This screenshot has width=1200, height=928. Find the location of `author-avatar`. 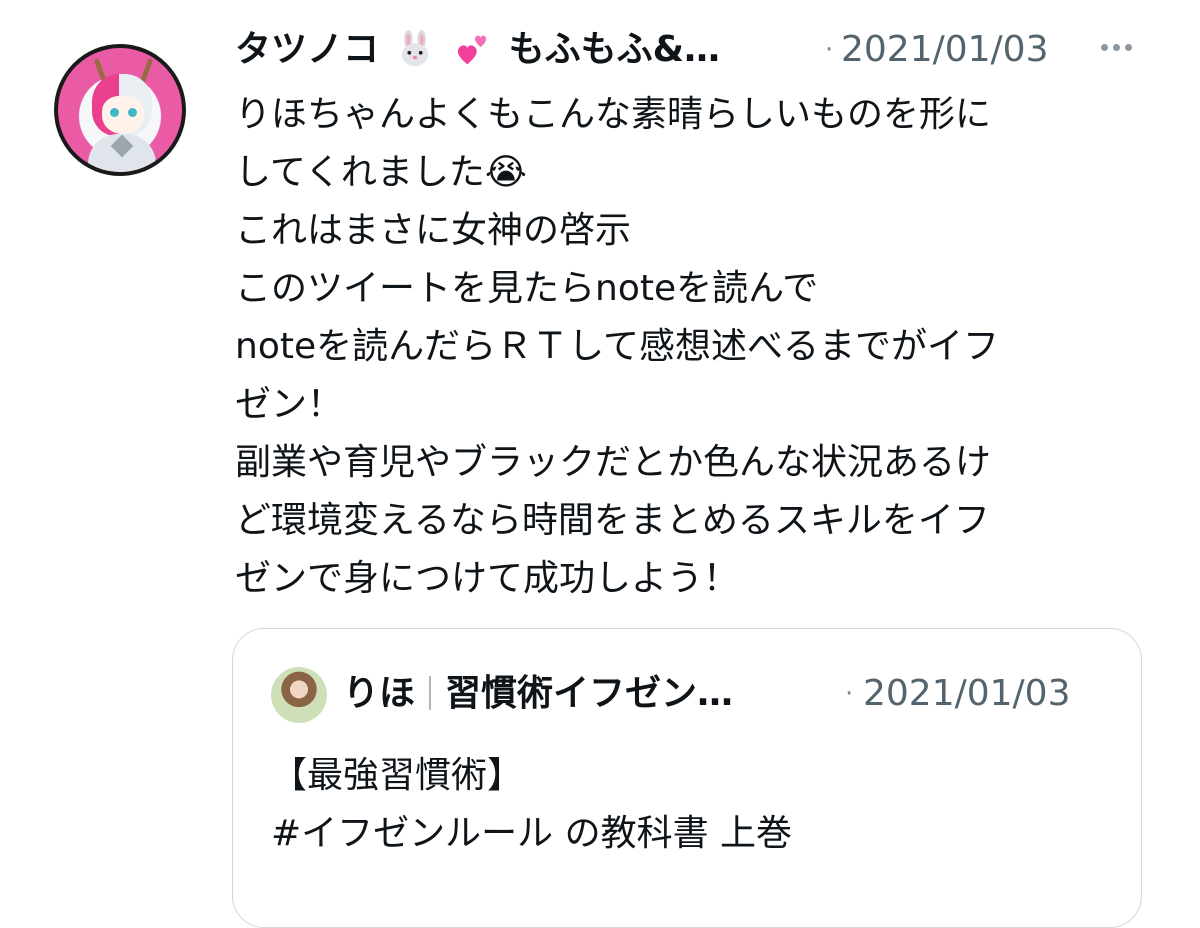

author-avatar is located at coordinates (120, 110).